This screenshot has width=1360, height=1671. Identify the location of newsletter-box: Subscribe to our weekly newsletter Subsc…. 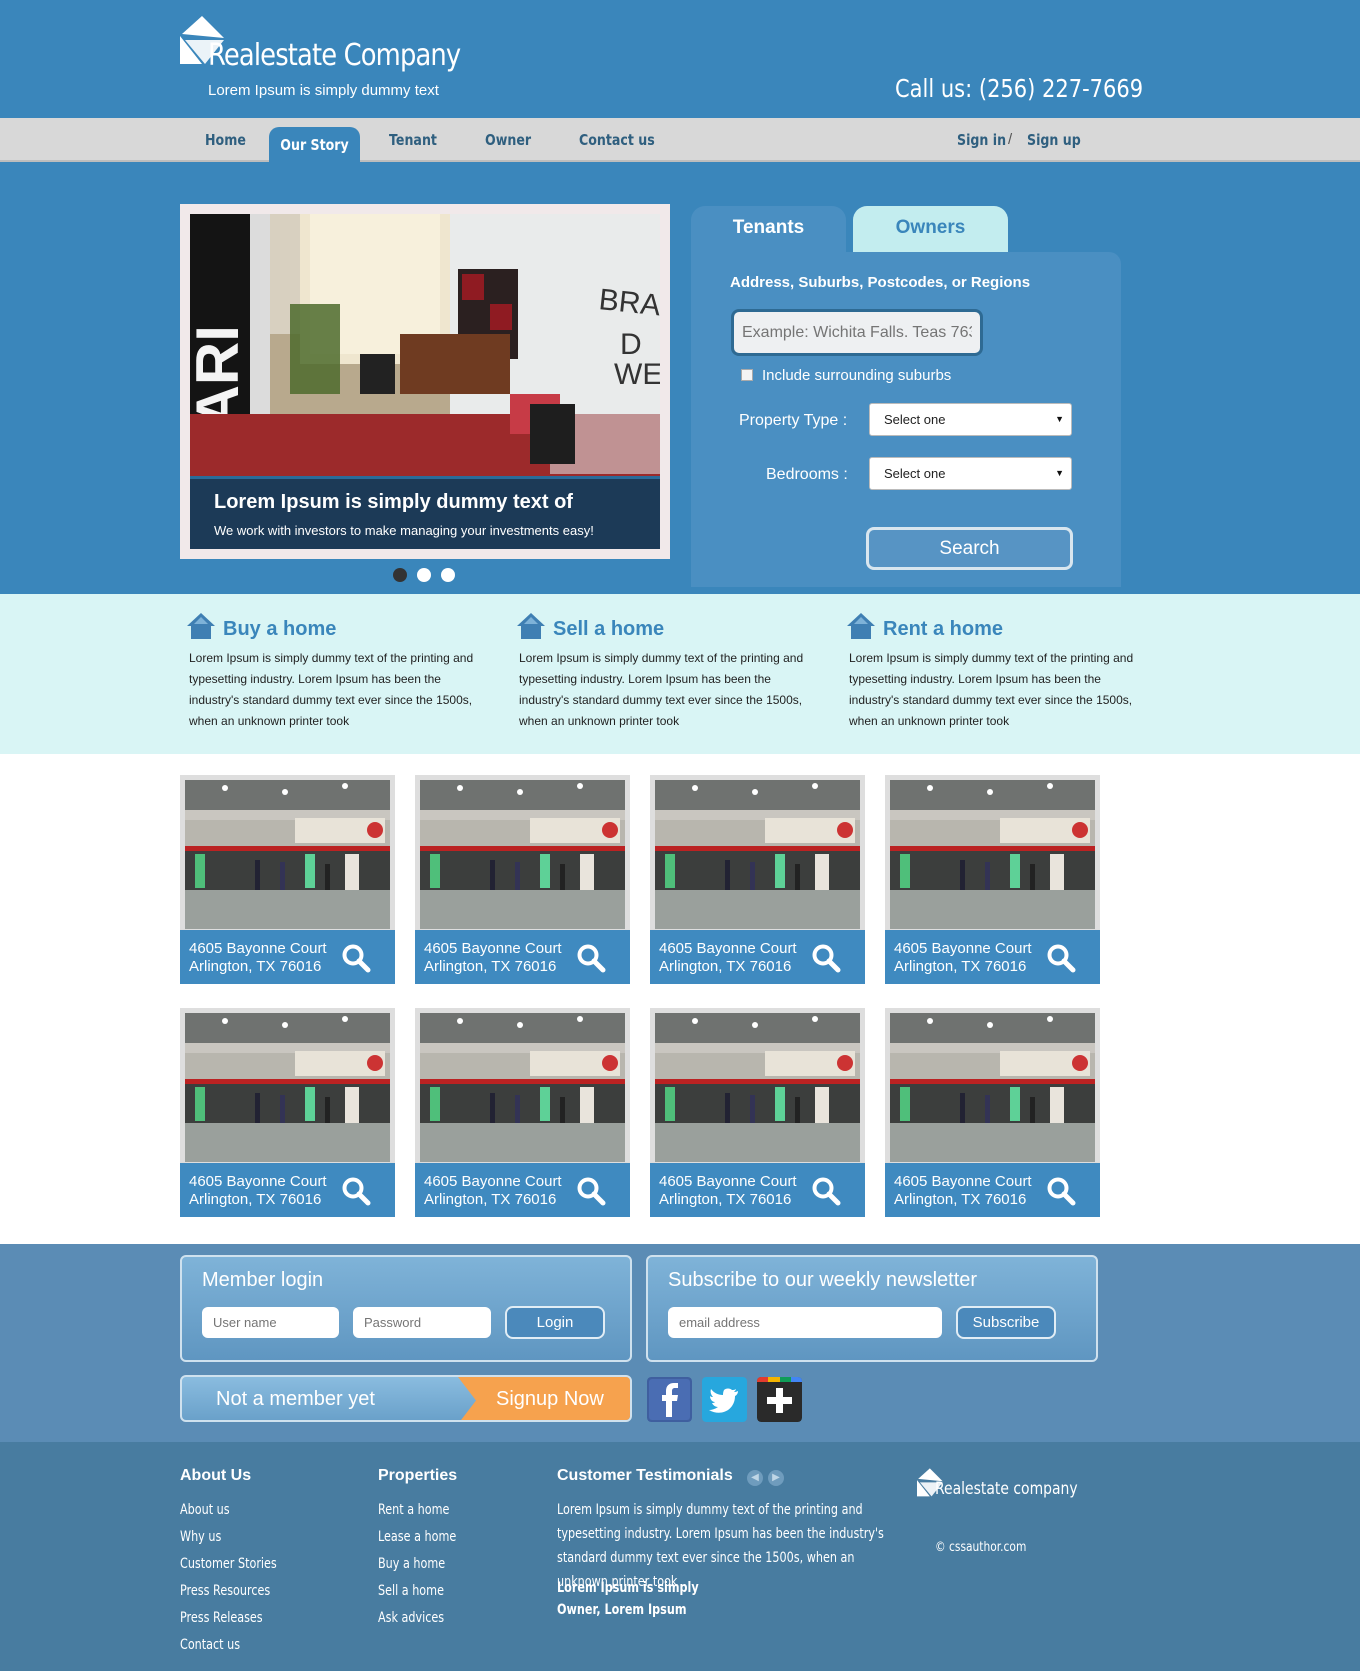
(872, 1308).